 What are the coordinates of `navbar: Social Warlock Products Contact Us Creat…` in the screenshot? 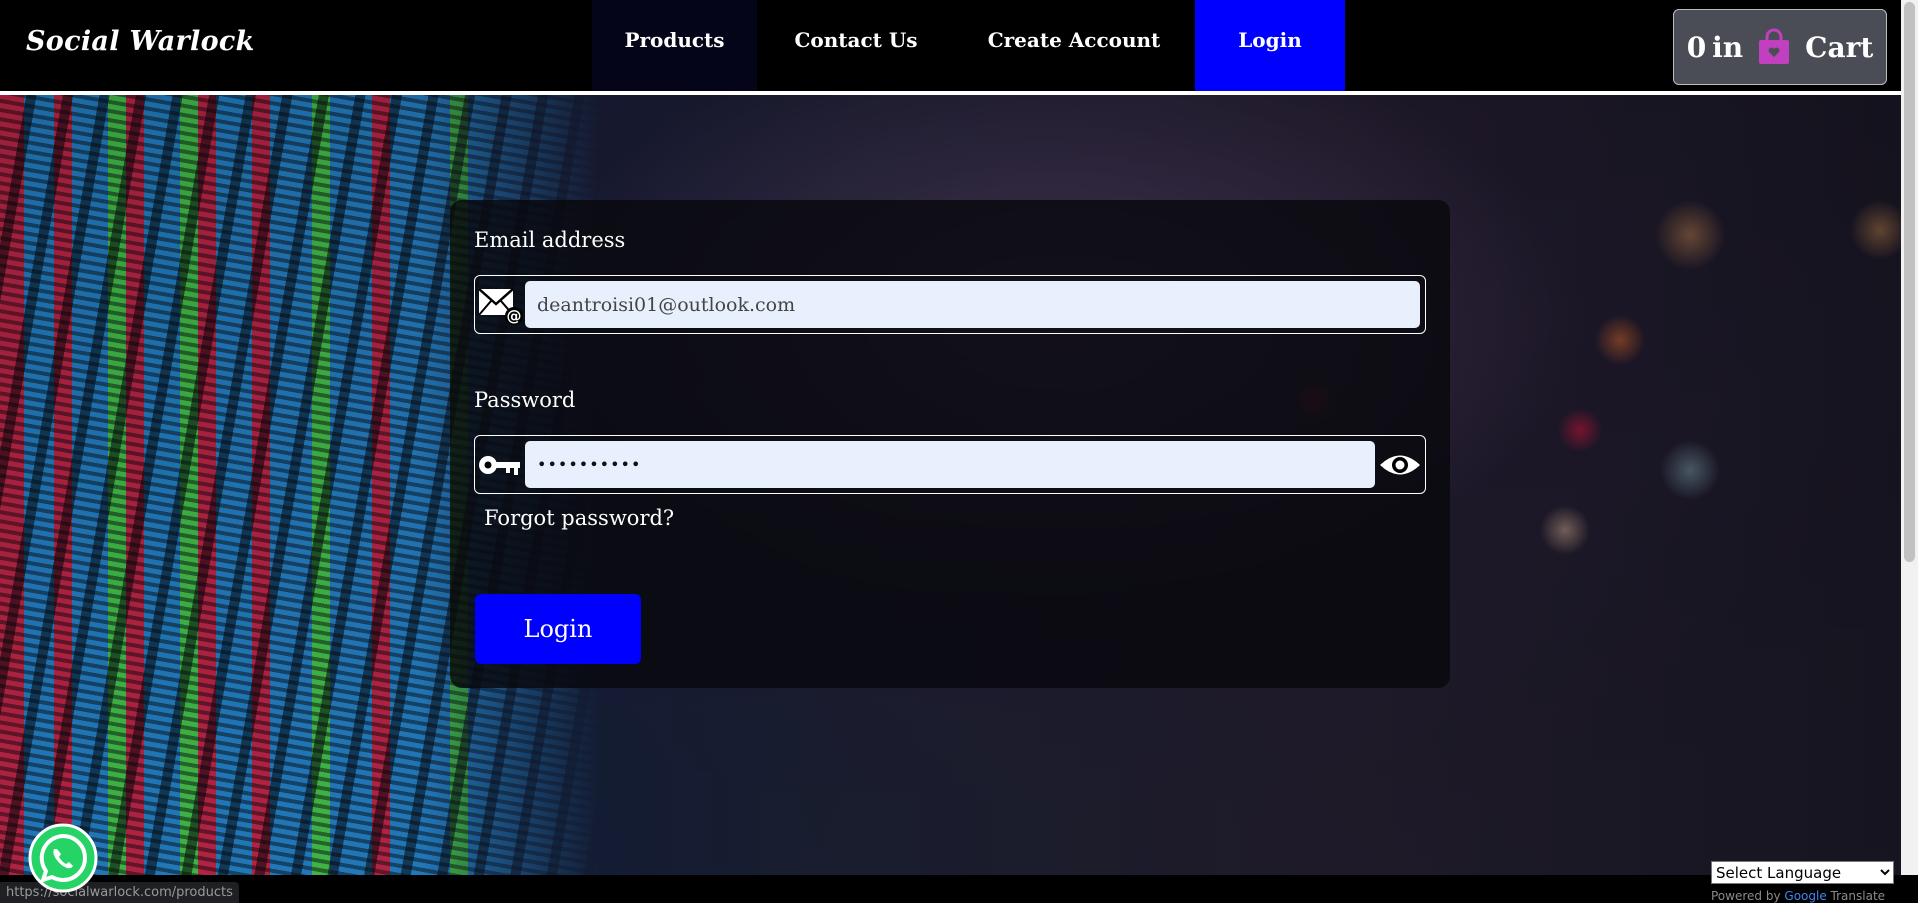 It's located at (959, 47).